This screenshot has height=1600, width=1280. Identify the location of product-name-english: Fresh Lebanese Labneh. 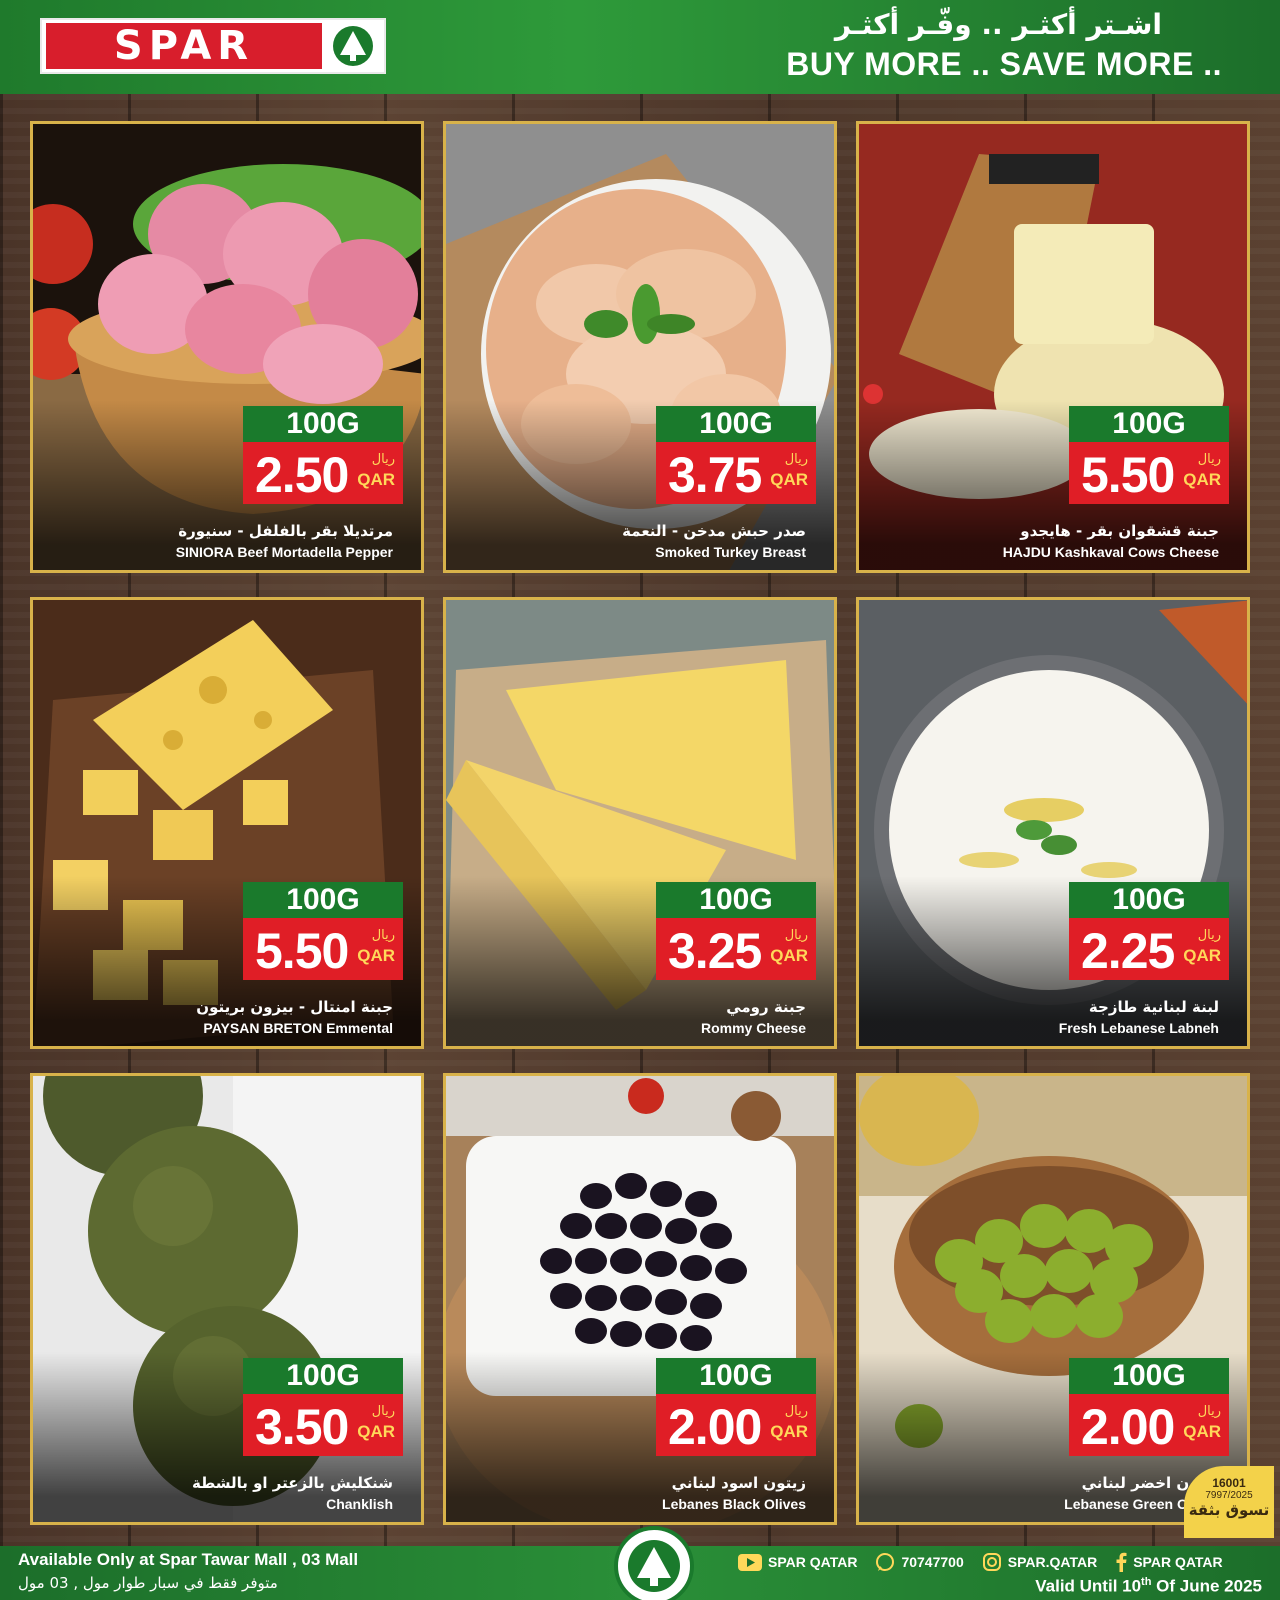
(1138, 1028).